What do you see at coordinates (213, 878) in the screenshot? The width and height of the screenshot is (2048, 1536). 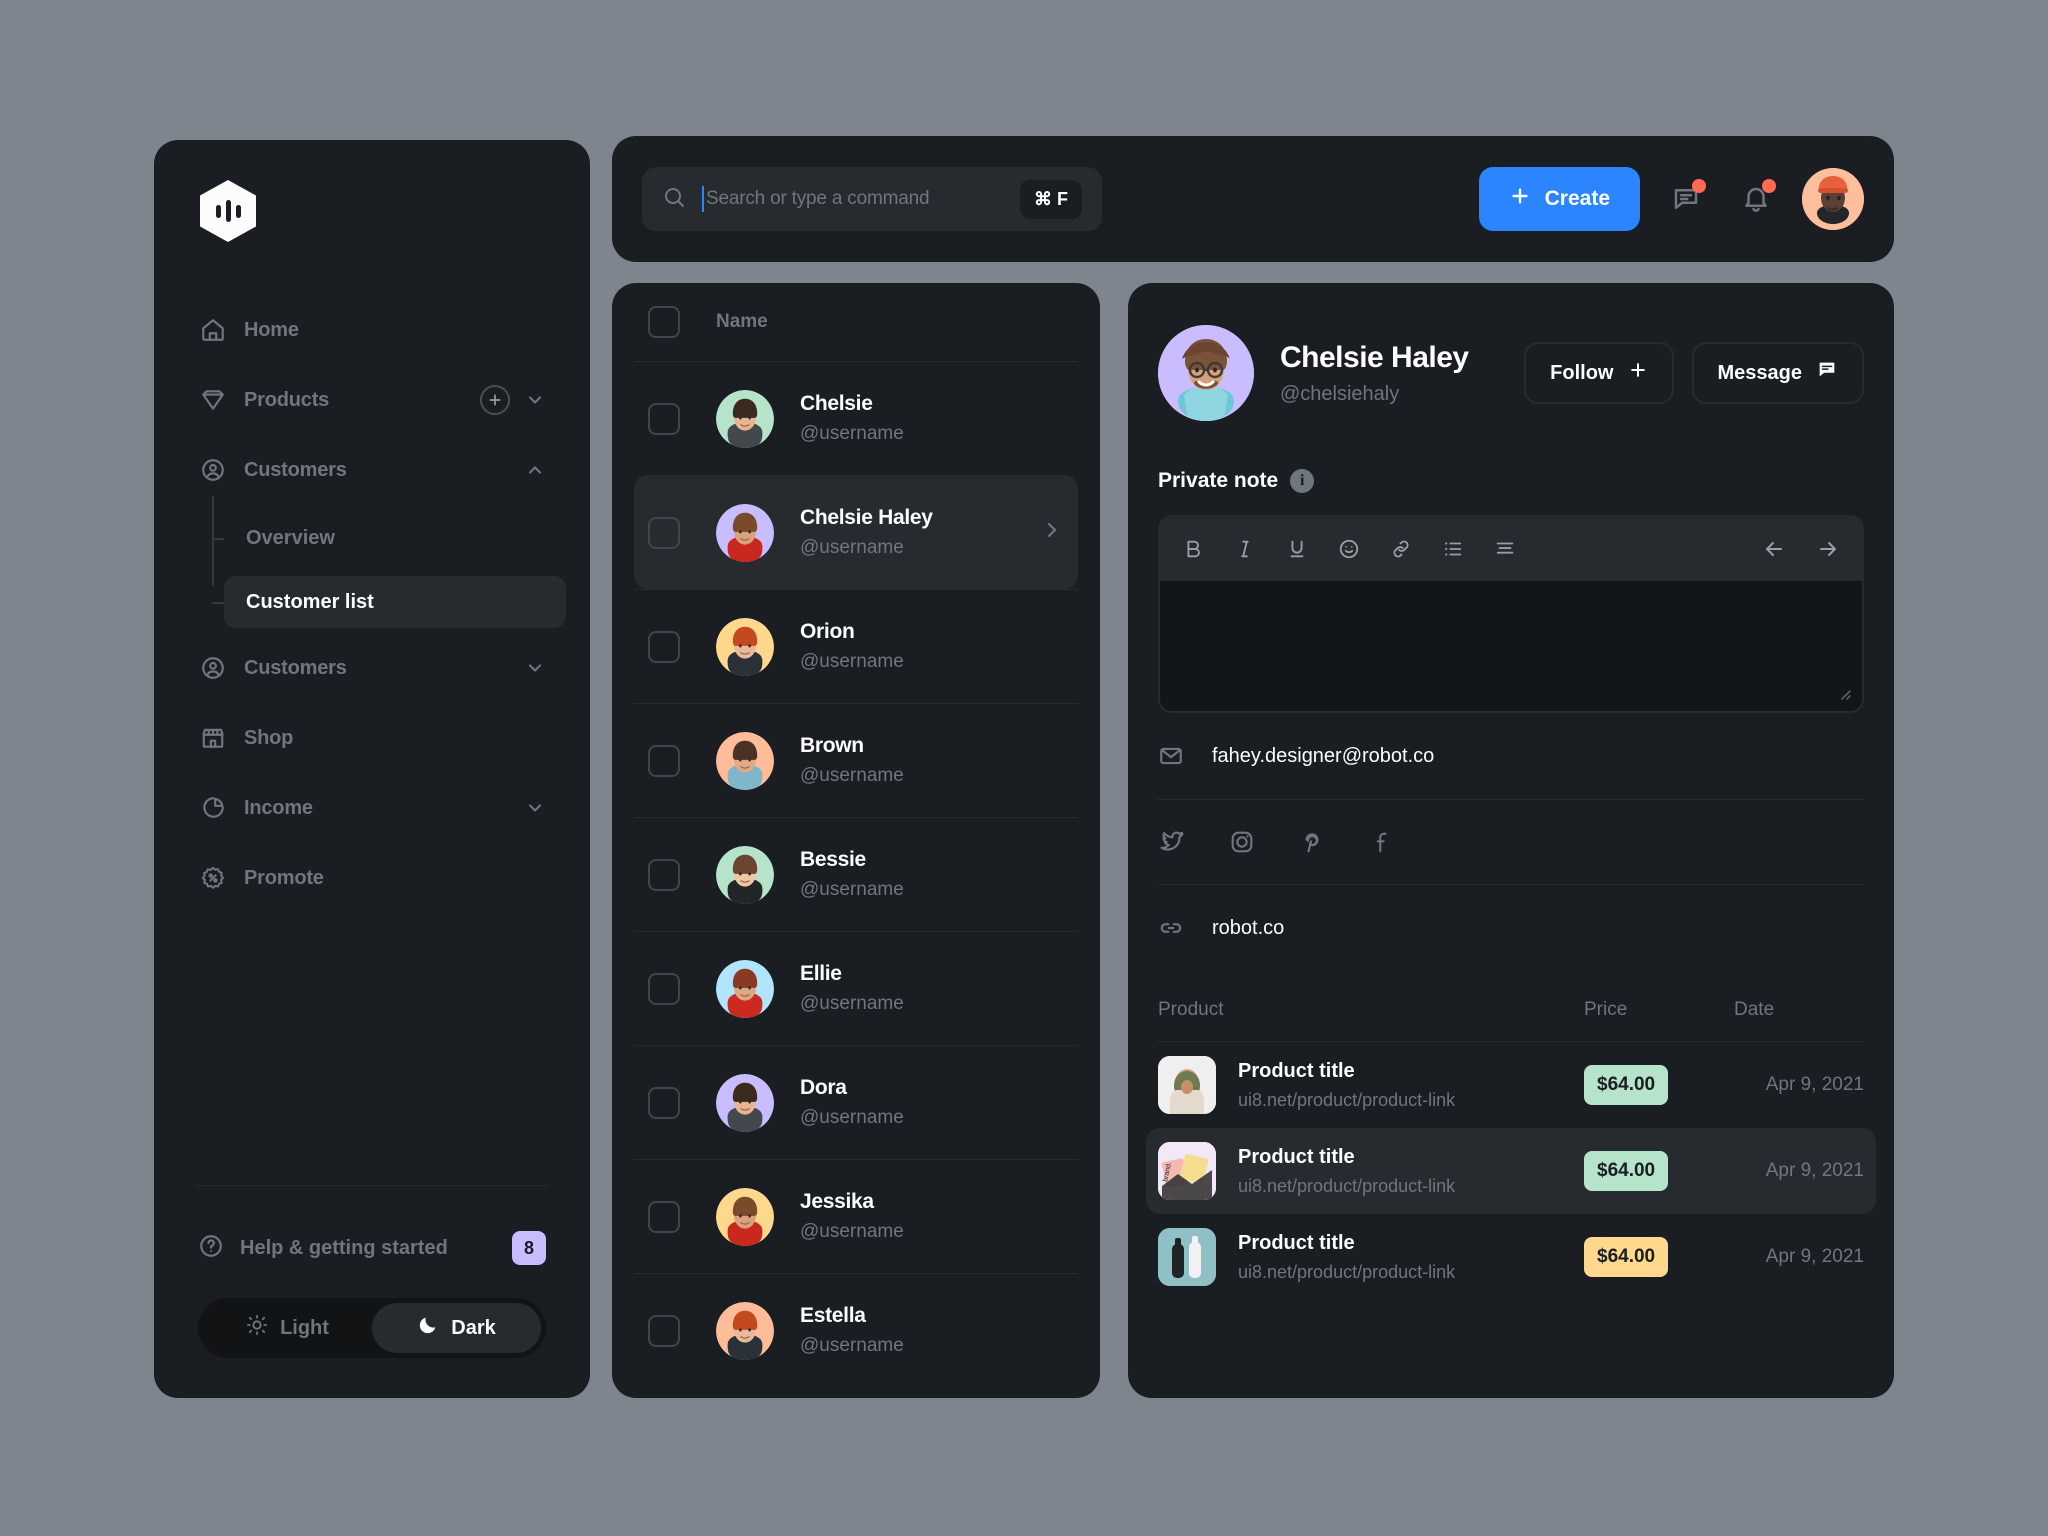 I see `percent-badge-icon` at bounding box center [213, 878].